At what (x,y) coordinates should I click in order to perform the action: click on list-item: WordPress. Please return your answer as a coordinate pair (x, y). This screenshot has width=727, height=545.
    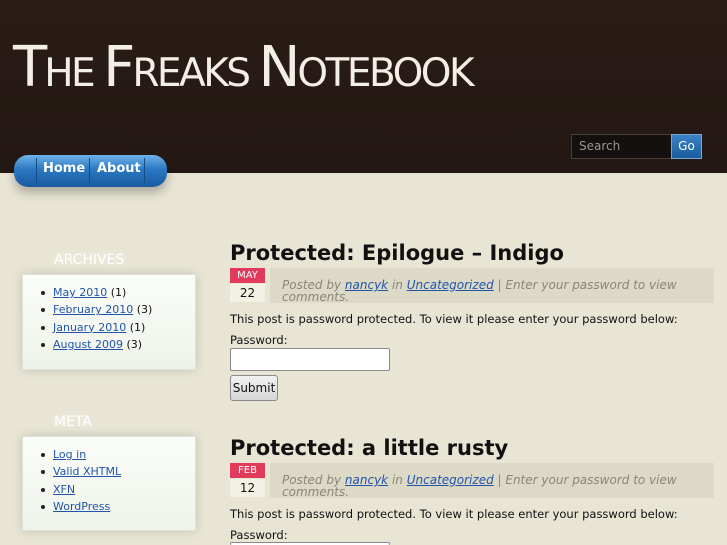
    Looking at the image, I should click on (118, 506).